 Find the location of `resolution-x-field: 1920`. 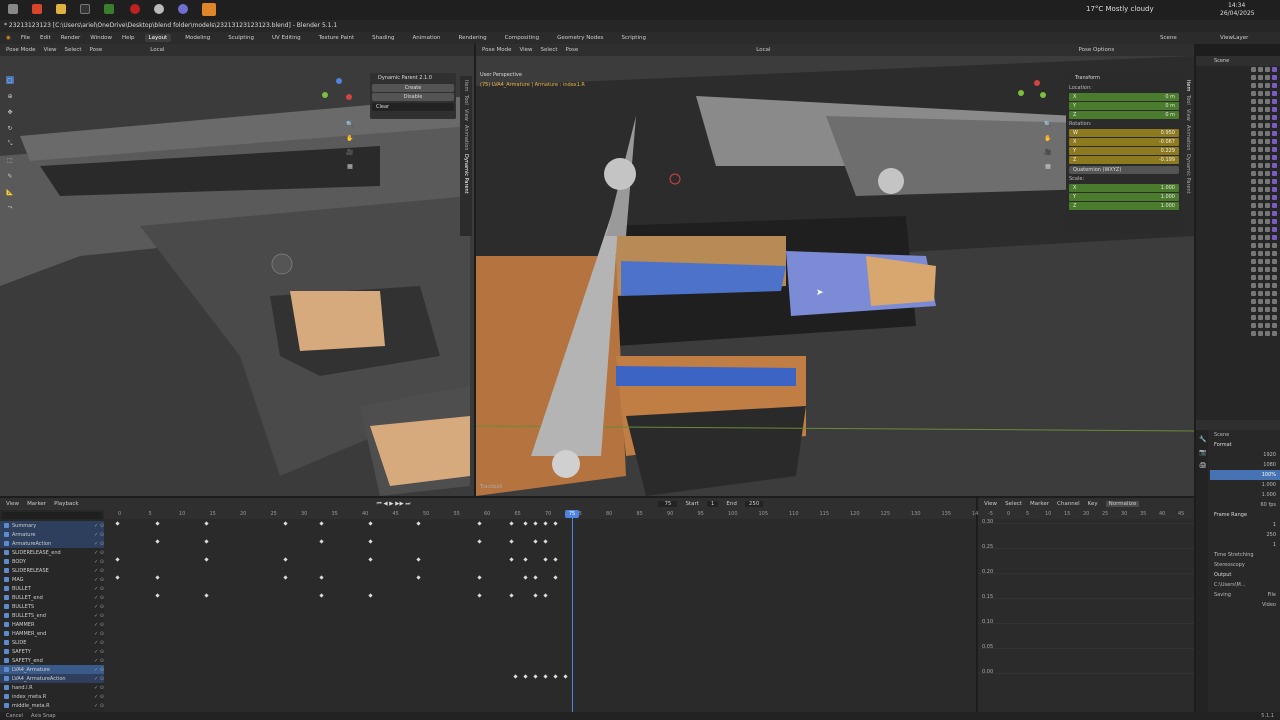

resolution-x-field: 1920 is located at coordinates (1245, 455).